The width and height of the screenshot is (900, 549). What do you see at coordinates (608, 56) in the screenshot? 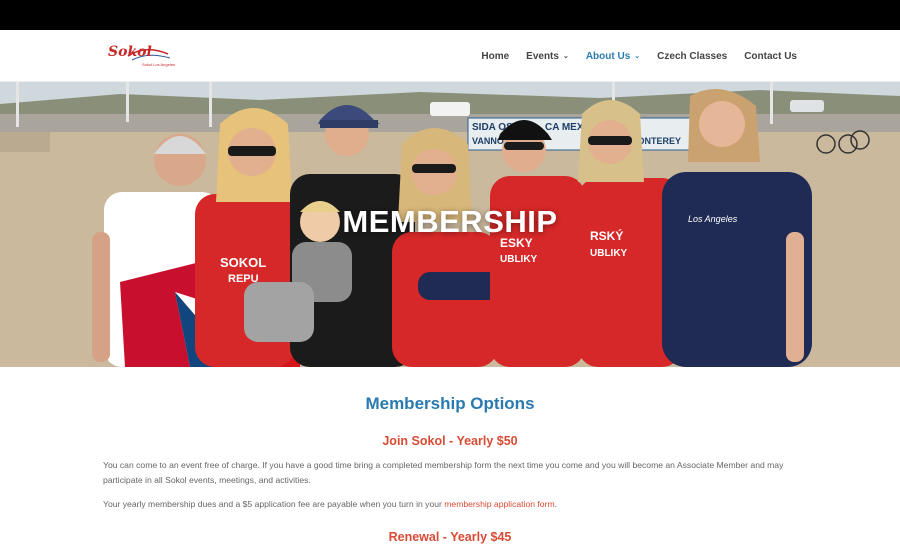
I see `nav-about-us-label: About Us` at bounding box center [608, 56].